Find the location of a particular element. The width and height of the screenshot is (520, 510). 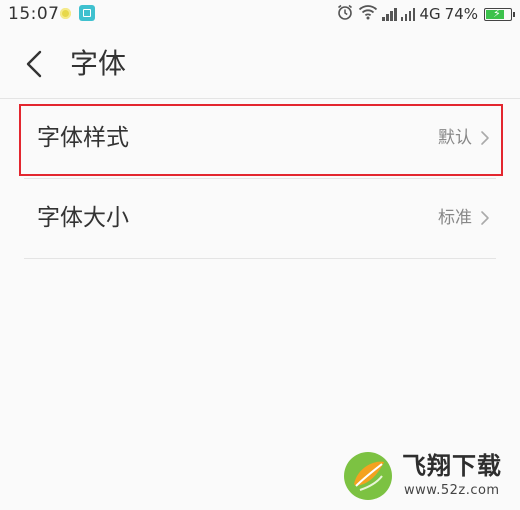

network-type: 4G is located at coordinates (430, 14).